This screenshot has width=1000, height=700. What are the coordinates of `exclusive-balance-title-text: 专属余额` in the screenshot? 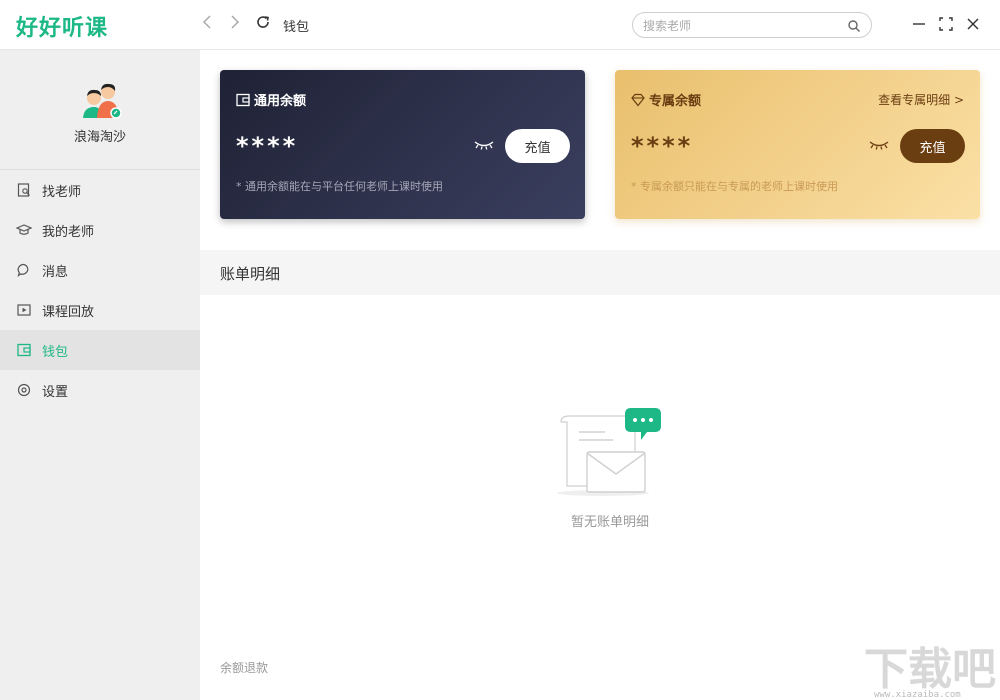 It's located at (675, 101).